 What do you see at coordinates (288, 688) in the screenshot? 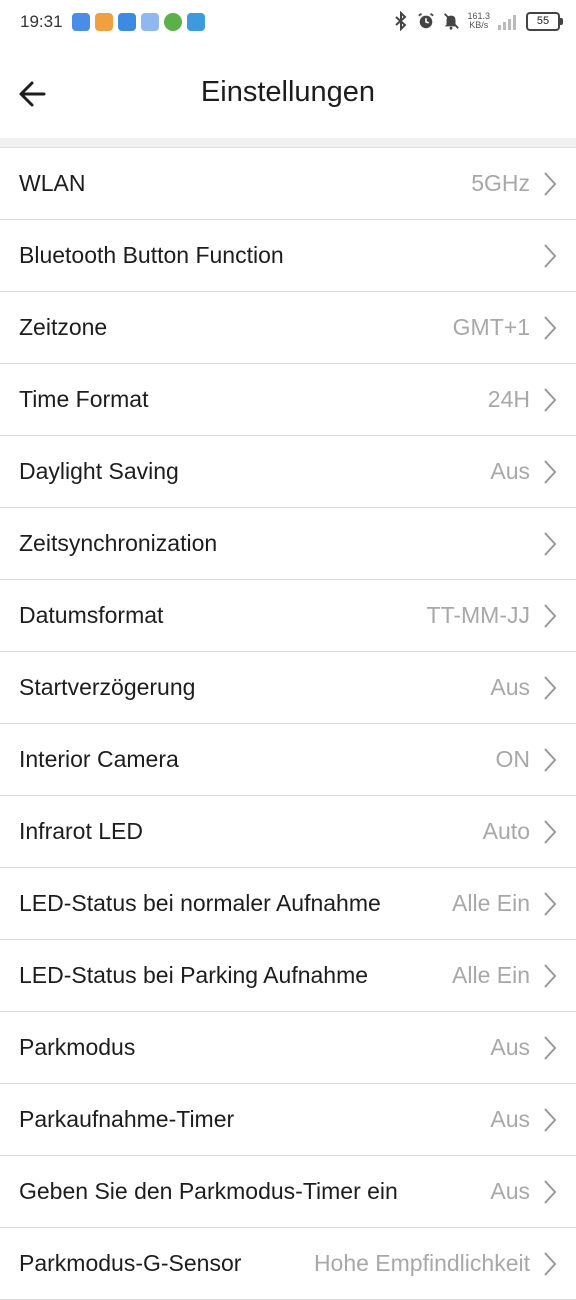
I see `setting-startverzoegerung: Startverzögerung Aus` at bounding box center [288, 688].